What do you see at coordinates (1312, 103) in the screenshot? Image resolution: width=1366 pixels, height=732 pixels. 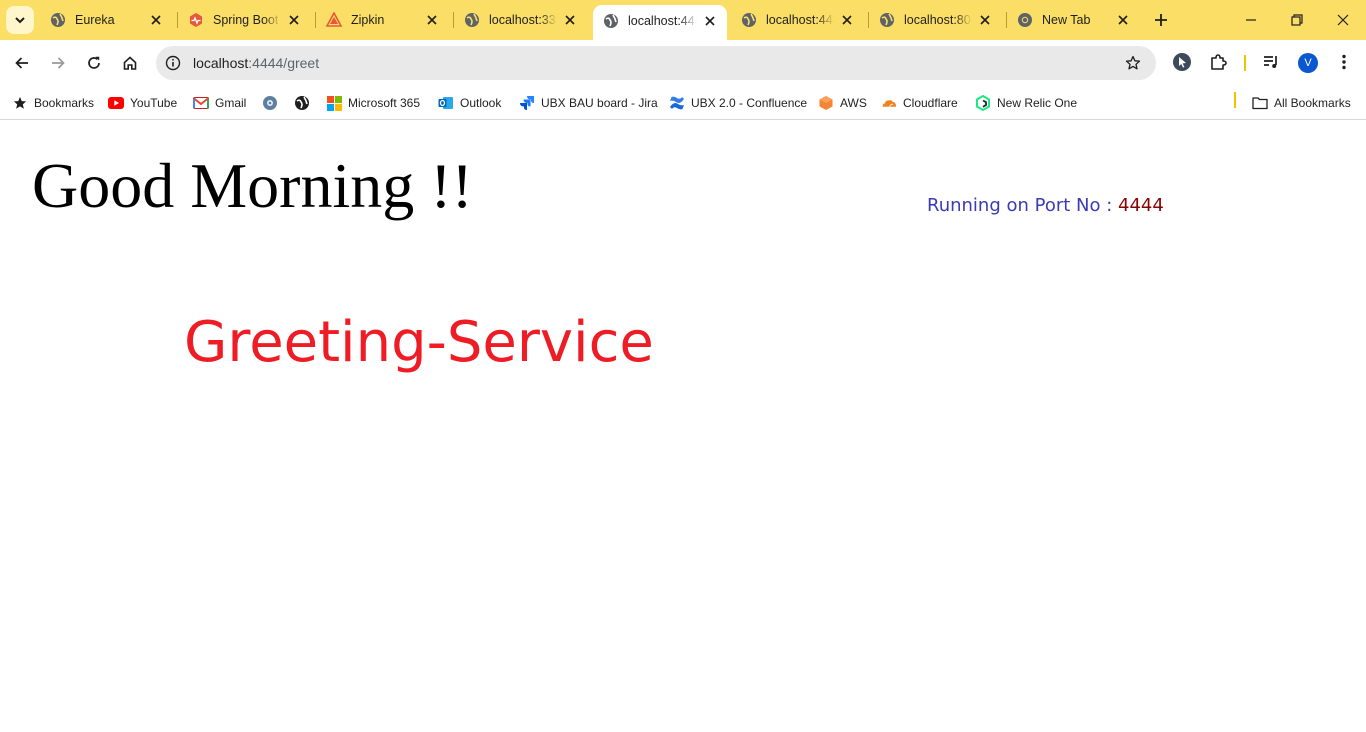 I see `all-bookmarks-label: All Bookmarks` at bounding box center [1312, 103].